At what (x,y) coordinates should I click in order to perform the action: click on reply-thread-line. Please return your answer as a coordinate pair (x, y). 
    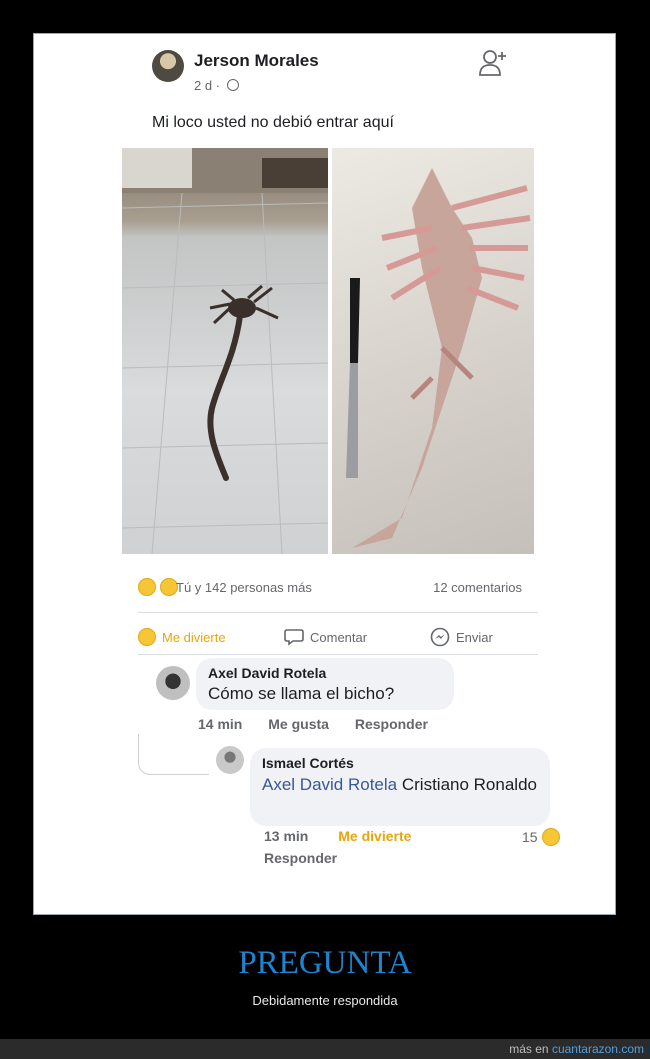
    Looking at the image, I should click on (173, 754).